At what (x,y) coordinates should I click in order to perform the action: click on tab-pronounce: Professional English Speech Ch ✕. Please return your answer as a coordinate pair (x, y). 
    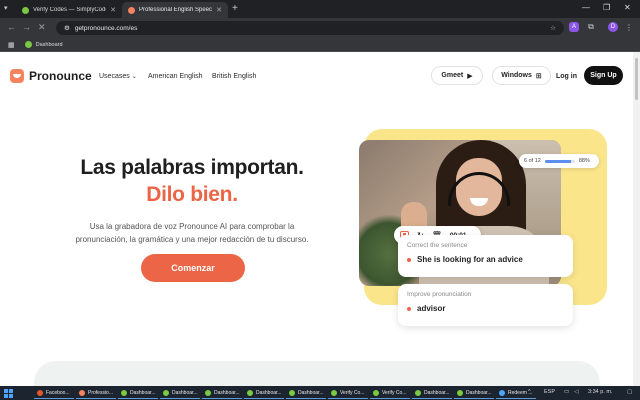
    Looking at the image, I should click on (175, 10).